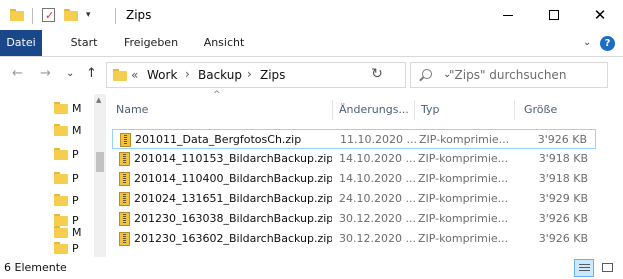 The image size is (623, 279). Describe the element at coordinates (53, 175) in the screenshot. I see `navigation-pane: M M P P P P M P ▲` at that location.